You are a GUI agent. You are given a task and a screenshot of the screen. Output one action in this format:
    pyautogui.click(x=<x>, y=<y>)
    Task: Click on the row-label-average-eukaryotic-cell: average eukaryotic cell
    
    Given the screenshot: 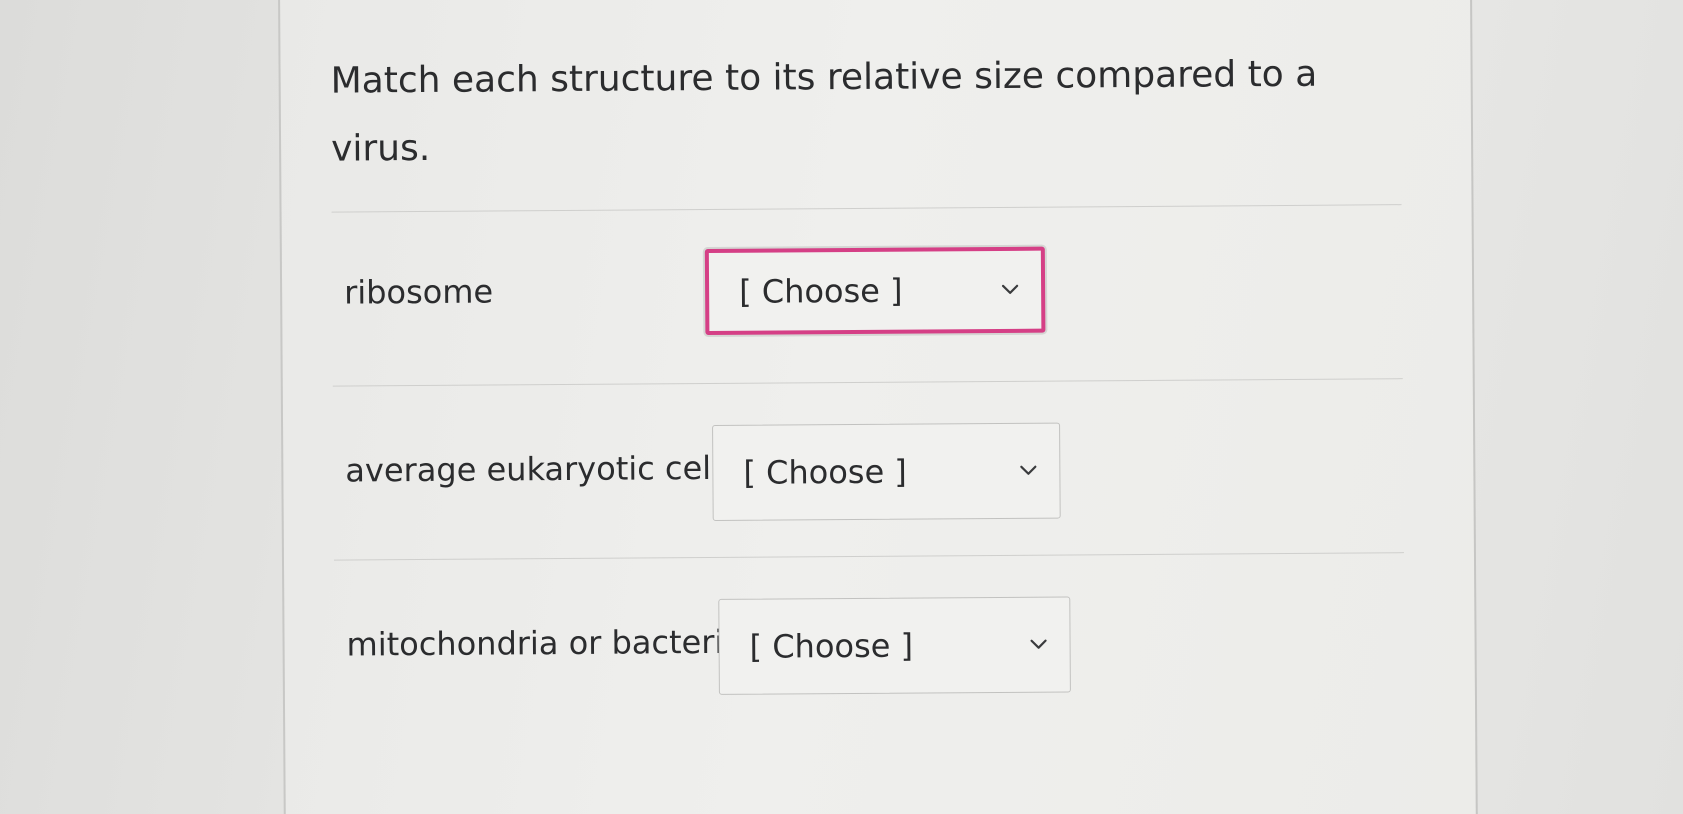 What is the action you would take?
    pyautogui.click(x=533, y=469)
    